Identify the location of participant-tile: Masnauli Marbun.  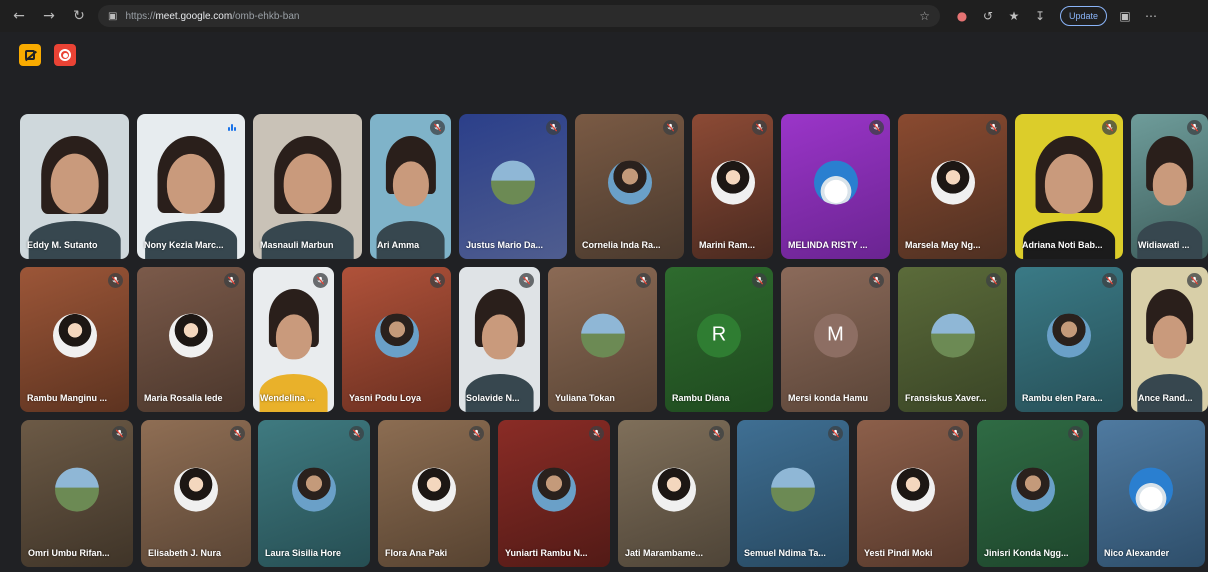
(307, 186).